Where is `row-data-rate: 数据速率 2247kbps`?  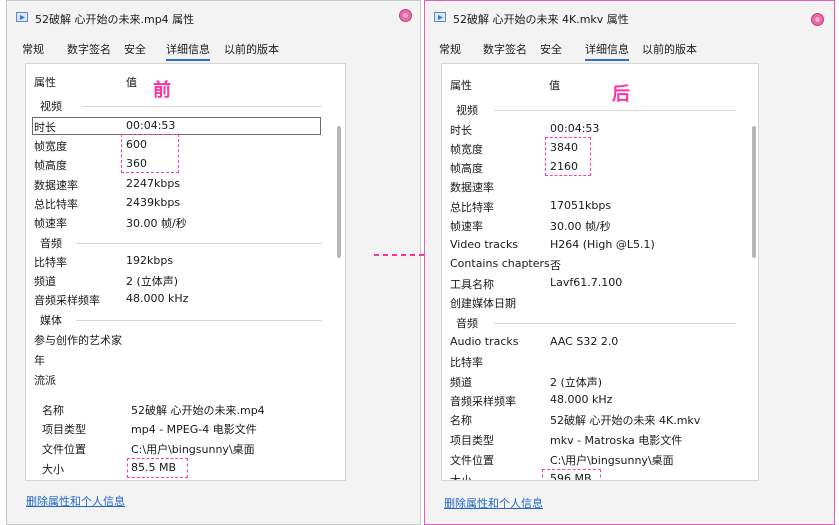
row-data-rate: 数据速率 2247kbps is located at coordinates (174, 186).